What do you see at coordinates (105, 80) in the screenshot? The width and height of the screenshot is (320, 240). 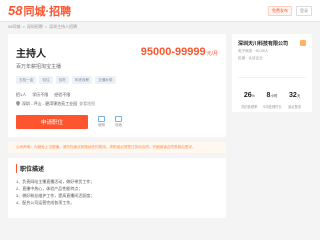 I see `welfare-tag: 交通补助` at bounding box center [105, 80].